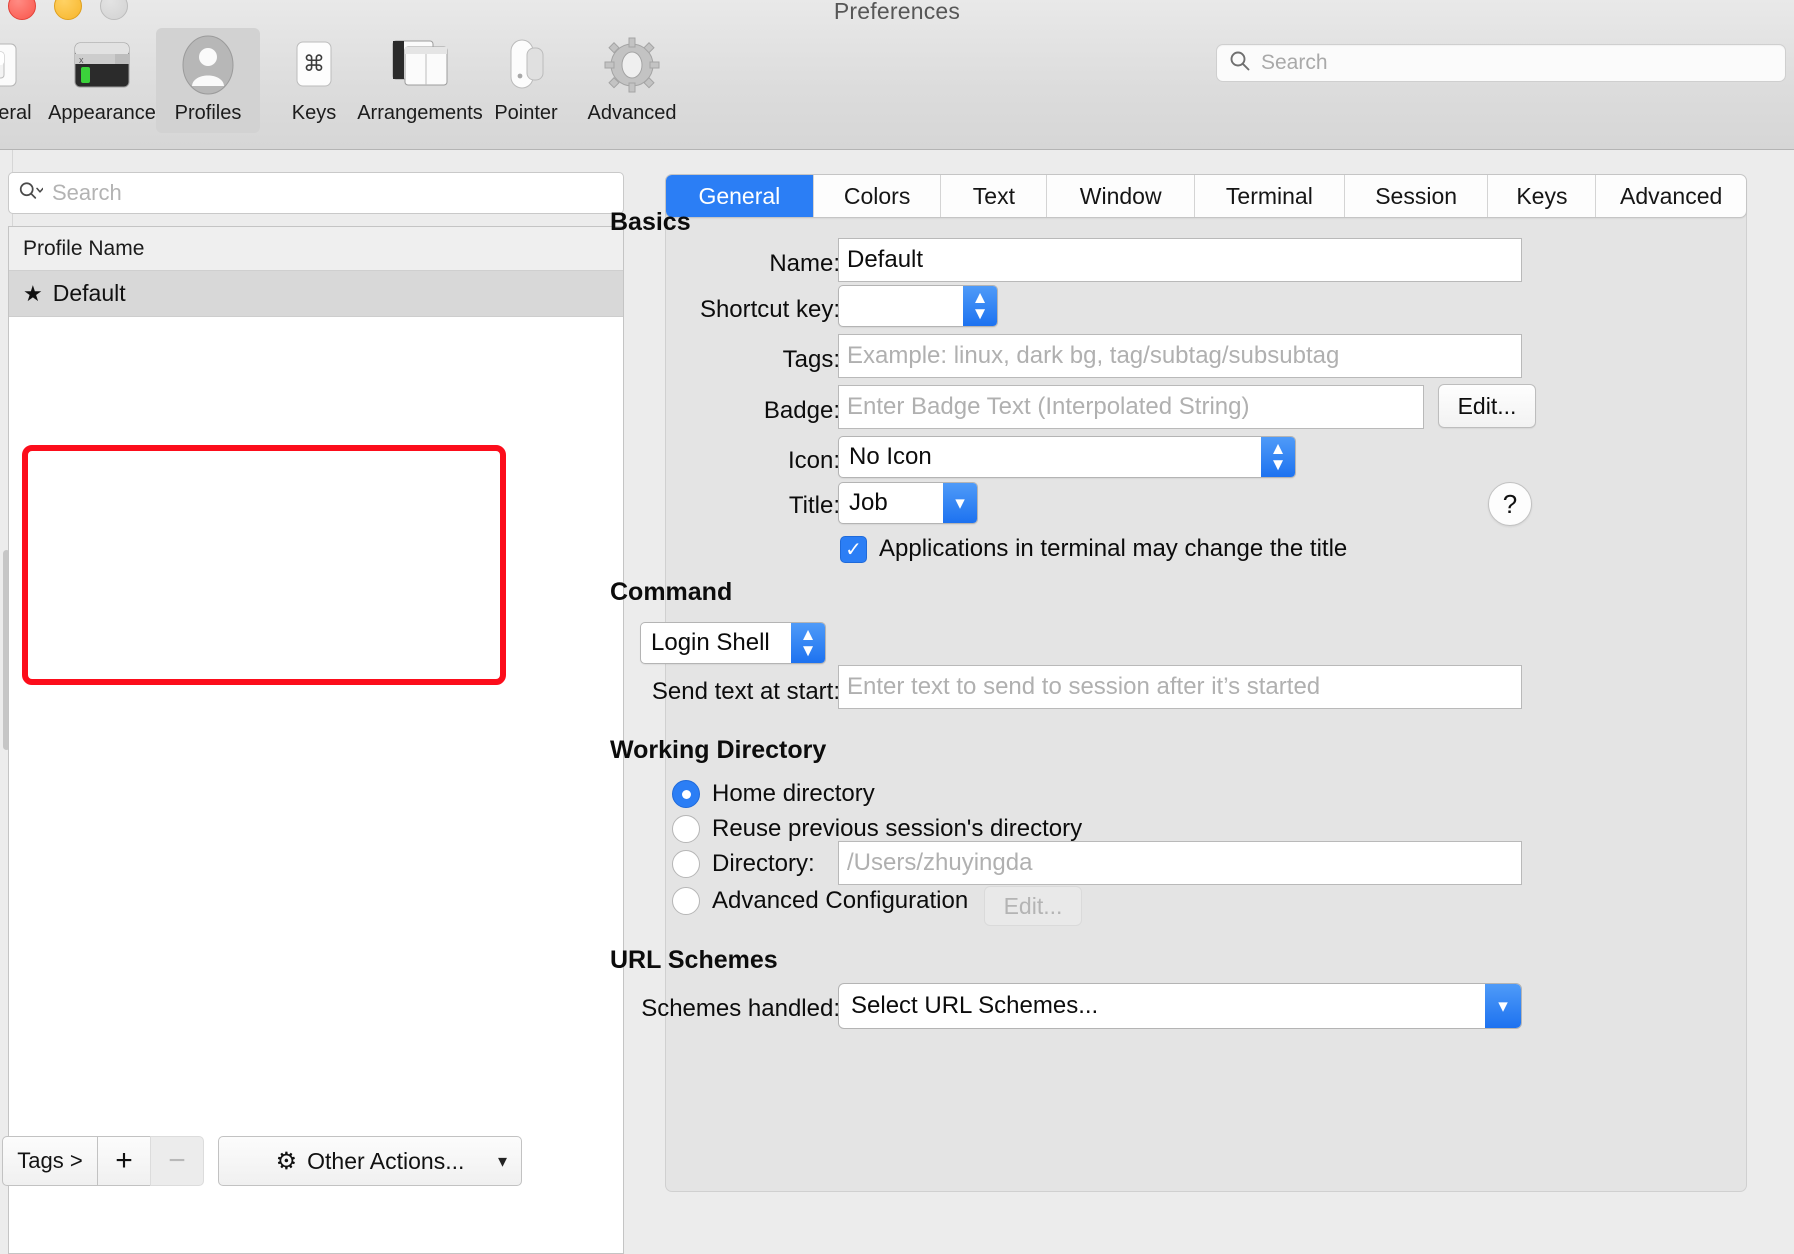  Describe the element at coordinates (710, 642) in the screenshot. I see `command-type-value: Login Shell` at that location.